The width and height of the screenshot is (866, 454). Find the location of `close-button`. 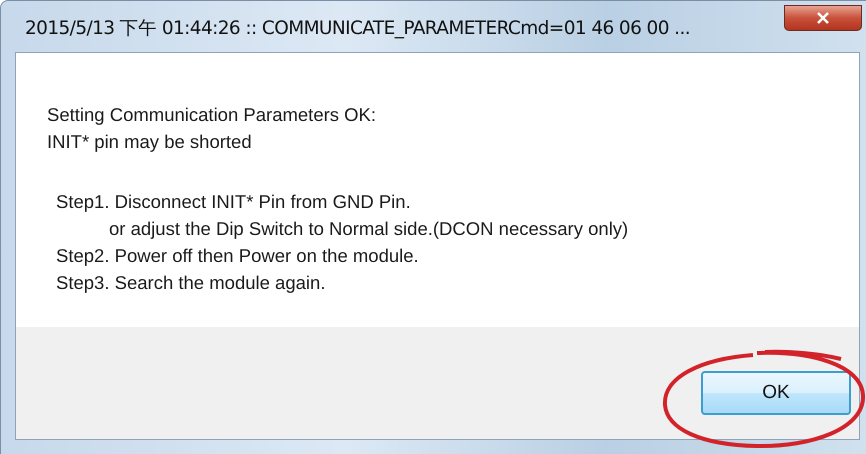

close-button is located at coordinates (823, 18).